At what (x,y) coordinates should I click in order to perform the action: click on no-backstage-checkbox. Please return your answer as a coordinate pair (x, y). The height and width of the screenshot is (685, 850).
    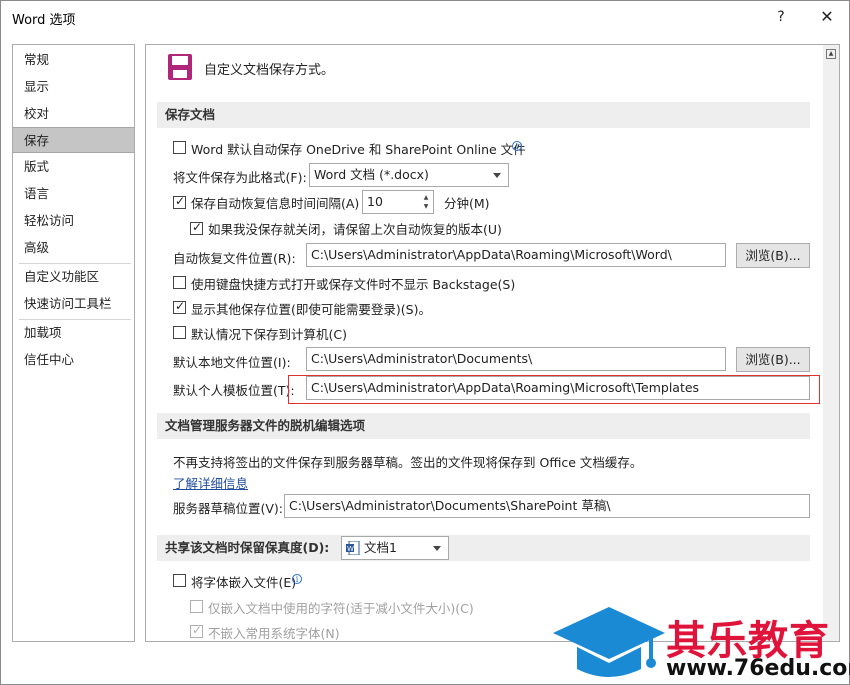
    Looking at the image, I should click on (179, 282).